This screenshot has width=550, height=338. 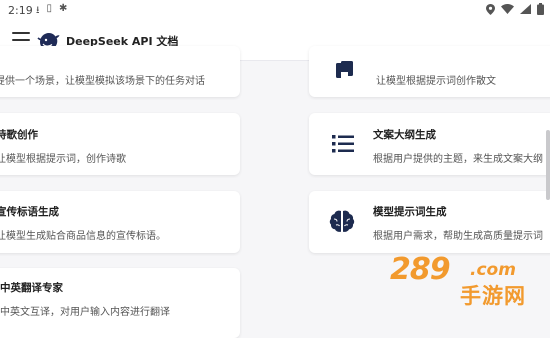 What do you see at coordinates (463, 281) in the screenshot?
I see `watermark-logo: 289 .com 手游网` at bounding box center [463, 281].